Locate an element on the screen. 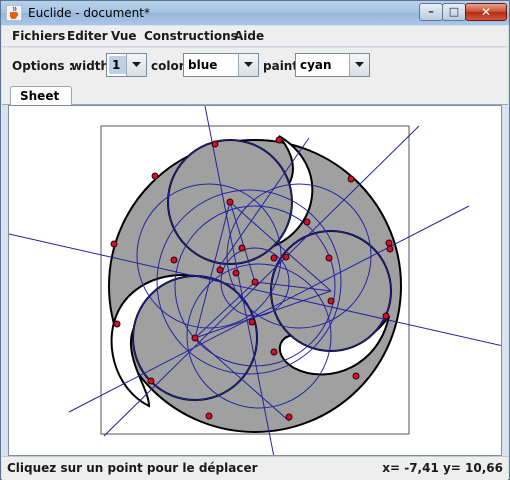  maximize-icon: □ is located at coordinates (454, 11).